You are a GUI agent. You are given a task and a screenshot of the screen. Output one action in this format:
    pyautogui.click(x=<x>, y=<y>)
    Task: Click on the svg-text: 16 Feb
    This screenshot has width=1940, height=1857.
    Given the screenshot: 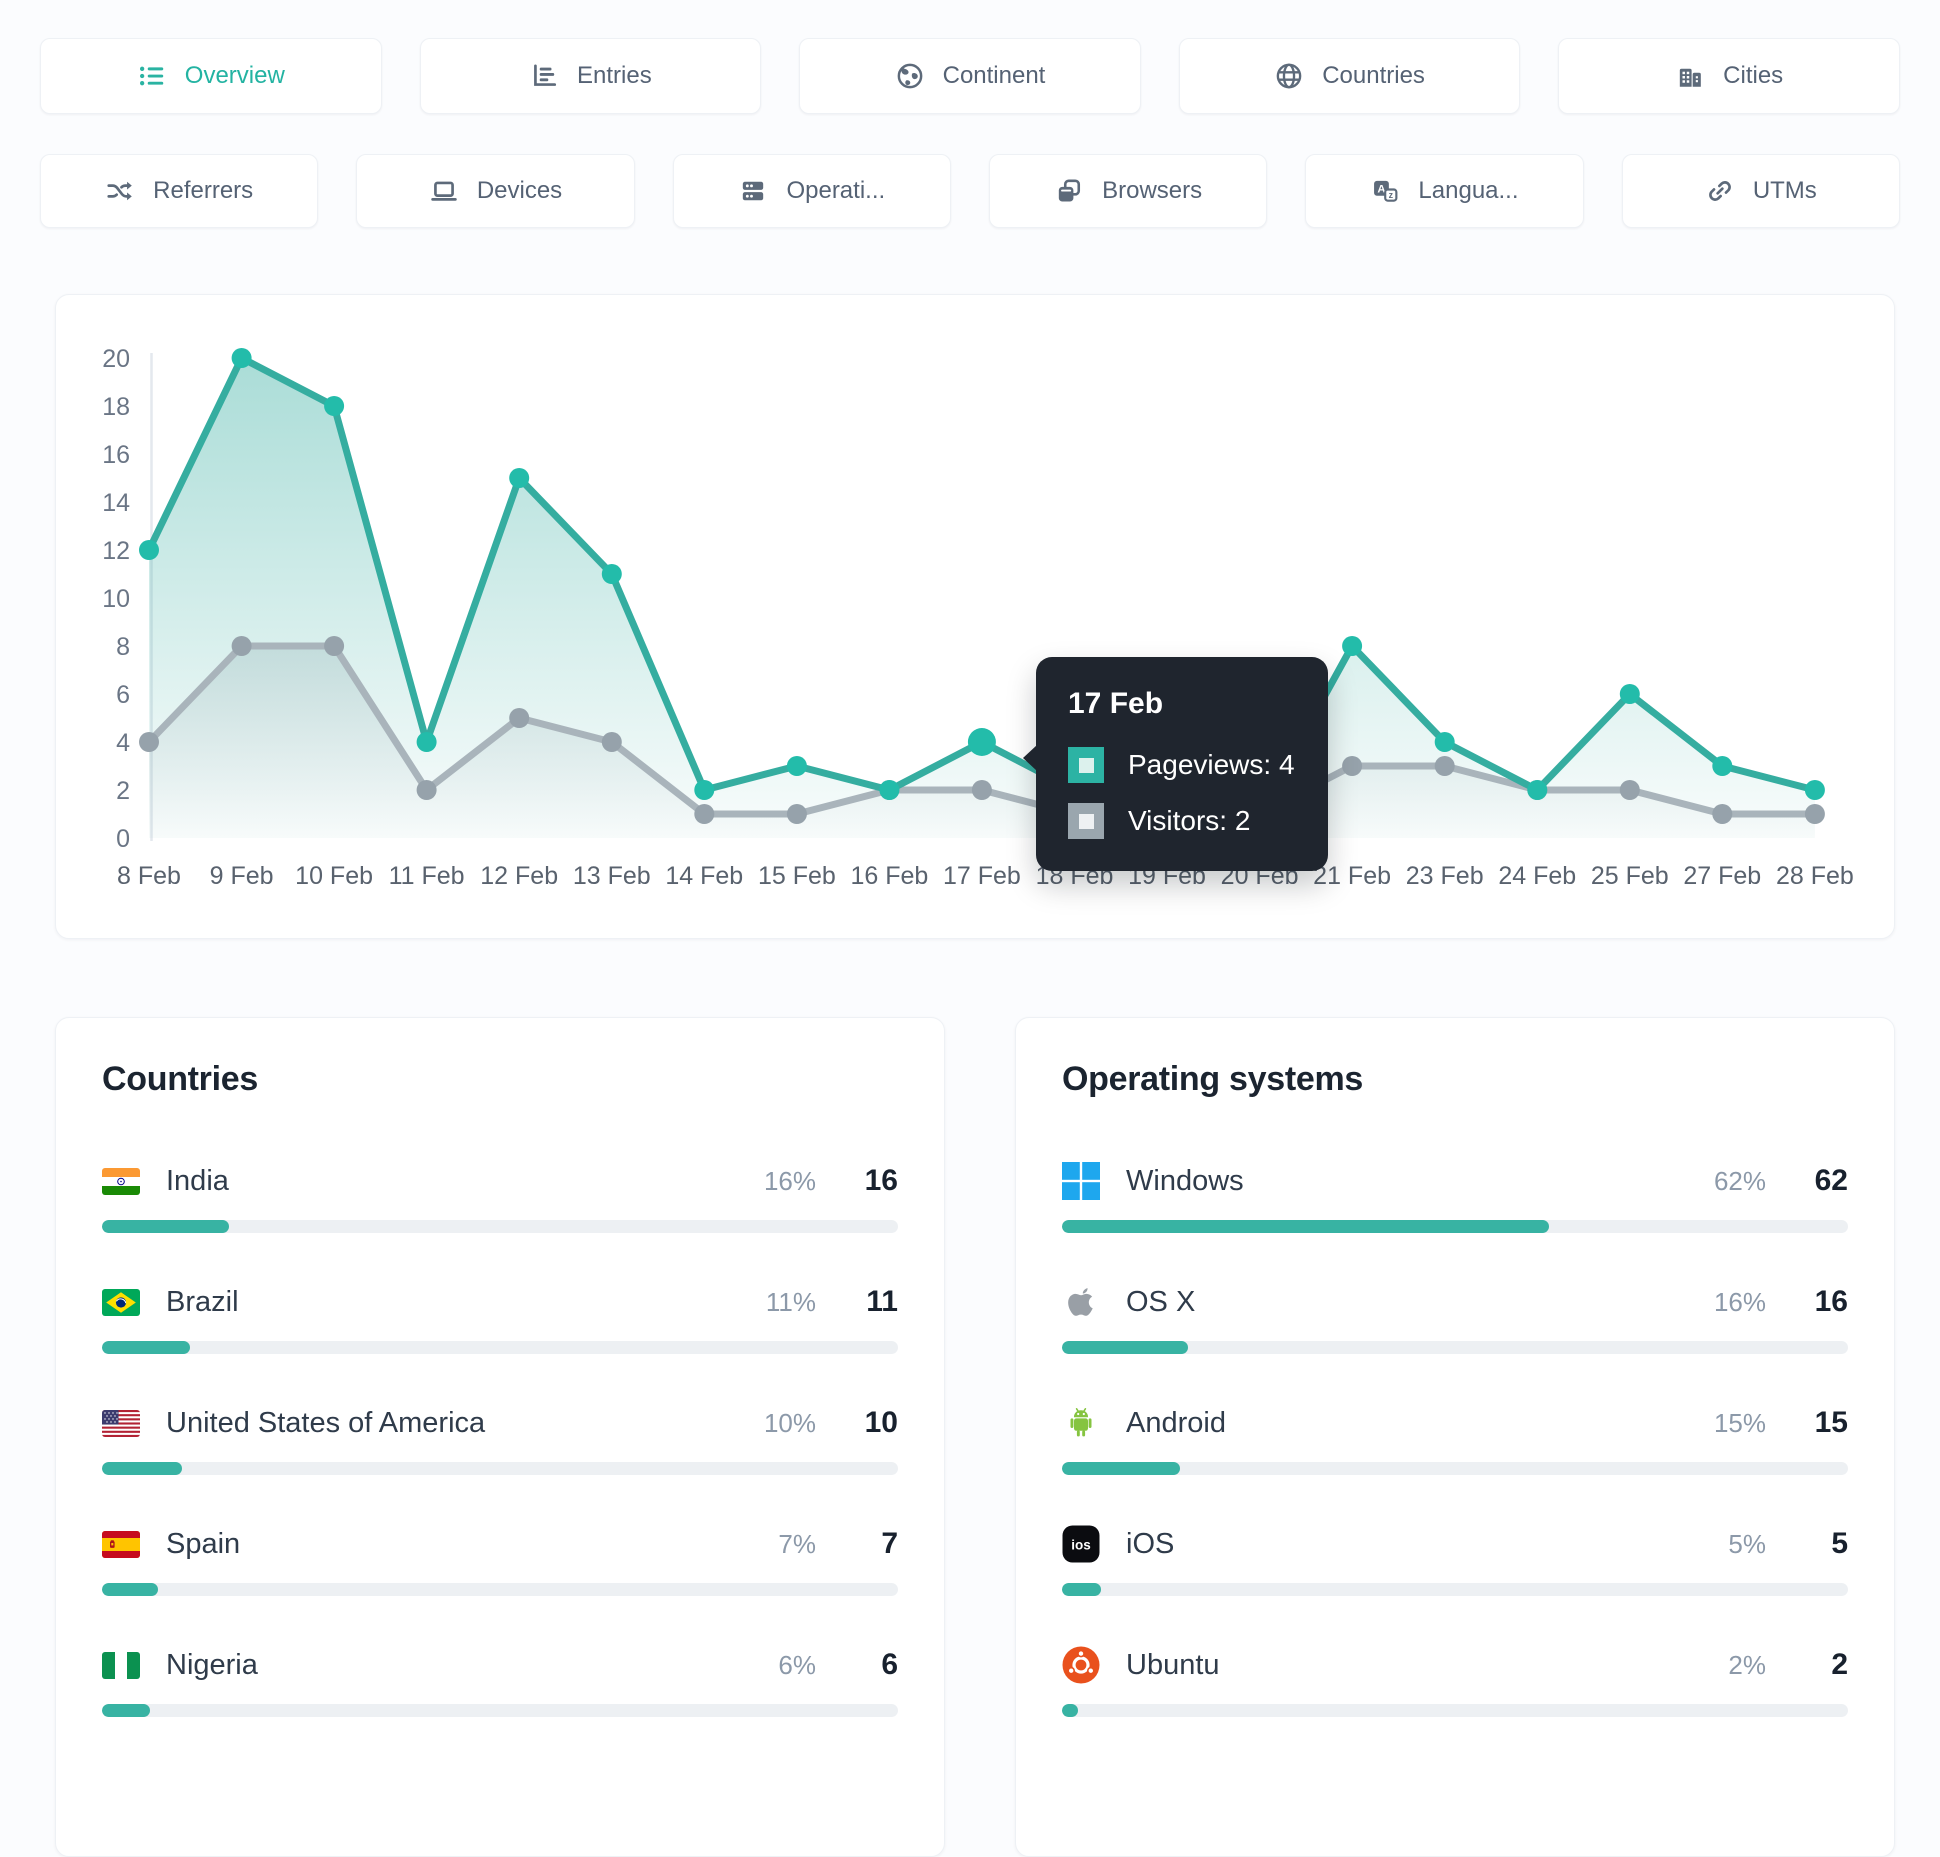 What is the action you would take?
    pyautogui.click(x=889, y=876)
    